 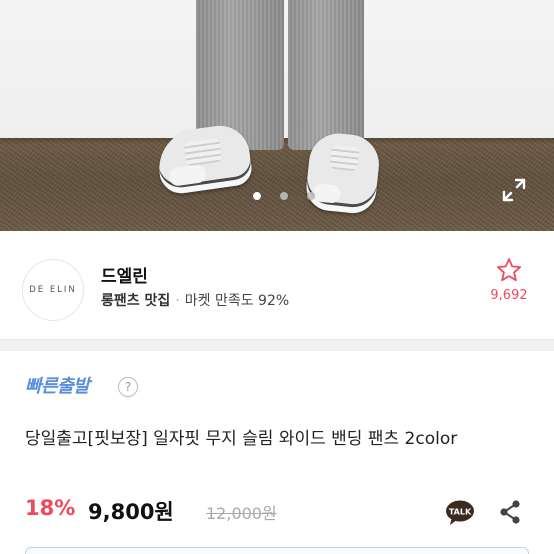 What do you see at coordinates (124, 274) in the screenshot?
I see `shop-name: 드엘린` at bounding box center [124, 274].